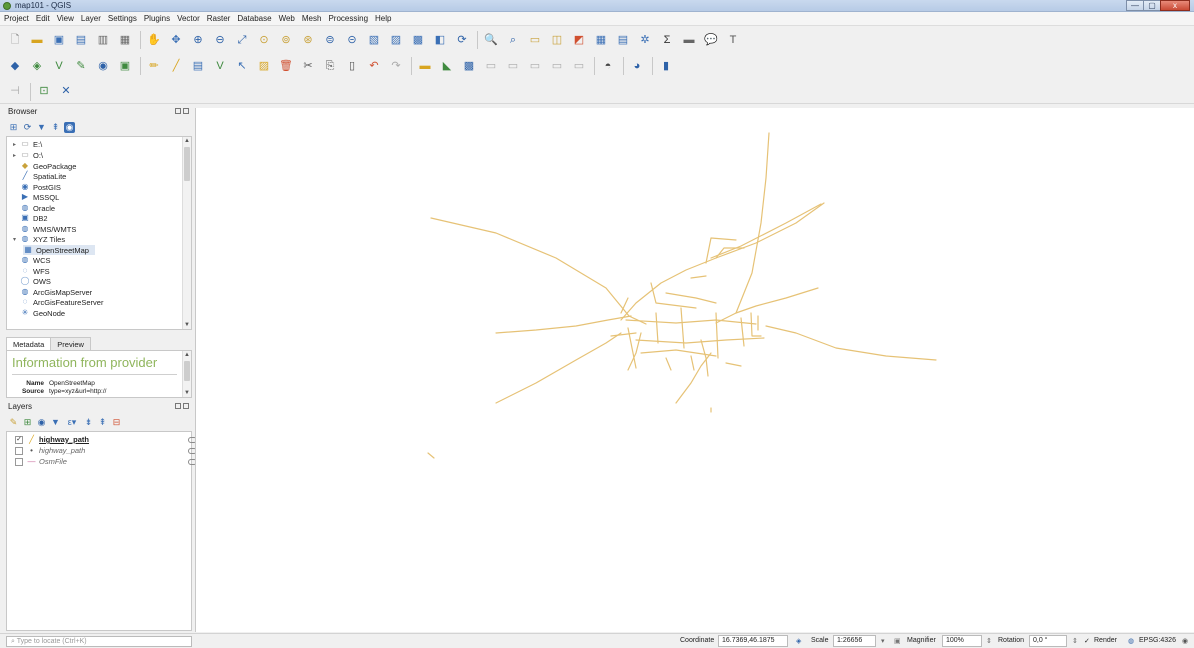 This screenshot has height=648, width=1194. Describe the element at coordinates (27, 422) in the screenshot. I see `add-group-icon: ⊞` at that location.